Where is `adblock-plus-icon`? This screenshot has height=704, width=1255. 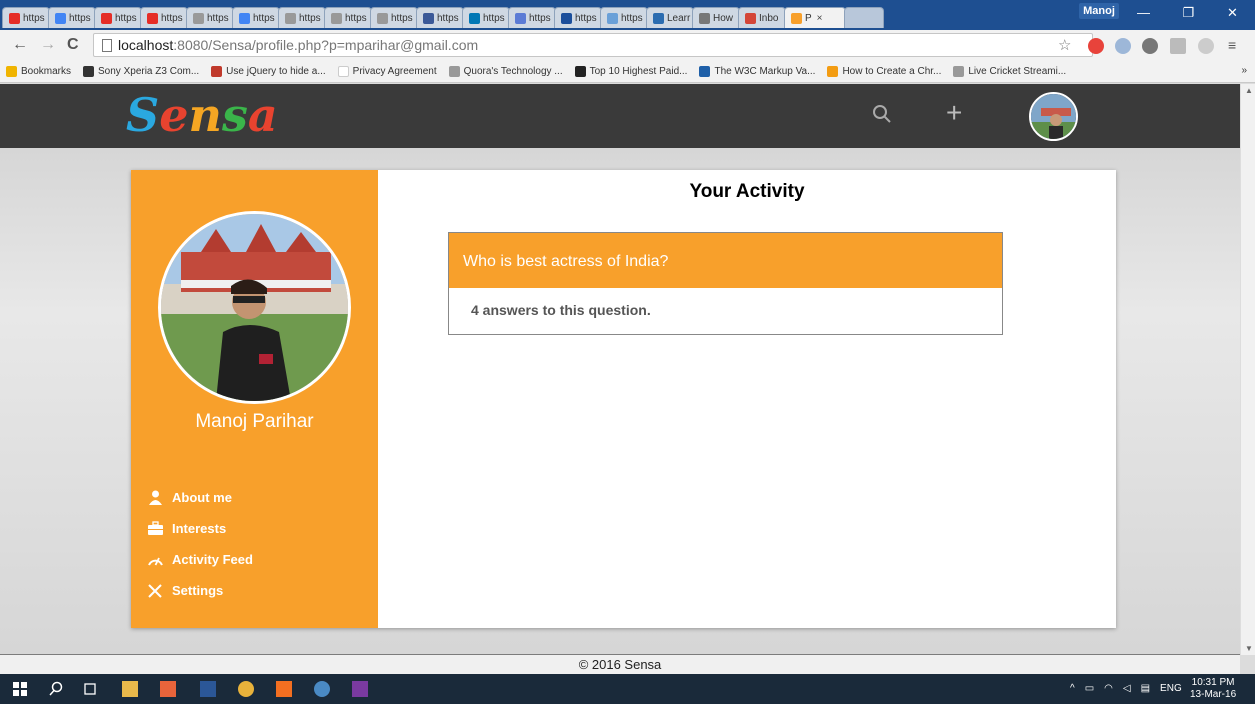
adblock-plus-icon is located at coordinates (1096, 46).